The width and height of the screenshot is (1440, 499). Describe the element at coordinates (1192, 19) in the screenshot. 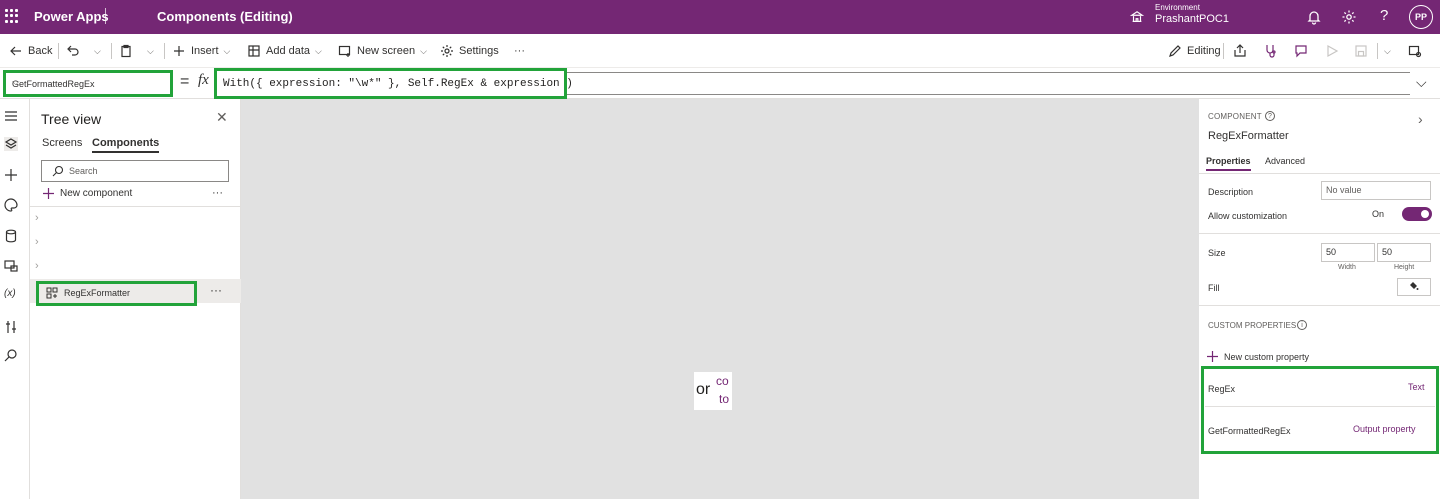

I see `environment-name: PrashantPOC1` at that location.